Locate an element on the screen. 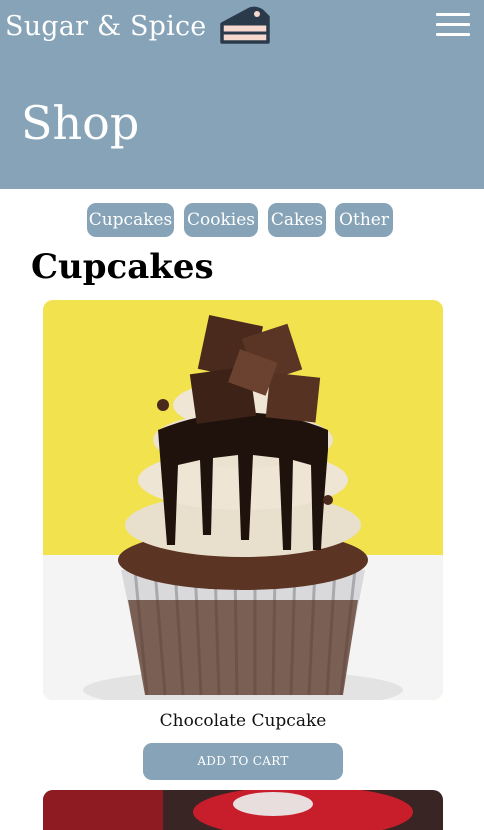 This screenshot has height=830, width=484. category-button-cupcakes: Cupcakes is located at coordinates (130, 220).